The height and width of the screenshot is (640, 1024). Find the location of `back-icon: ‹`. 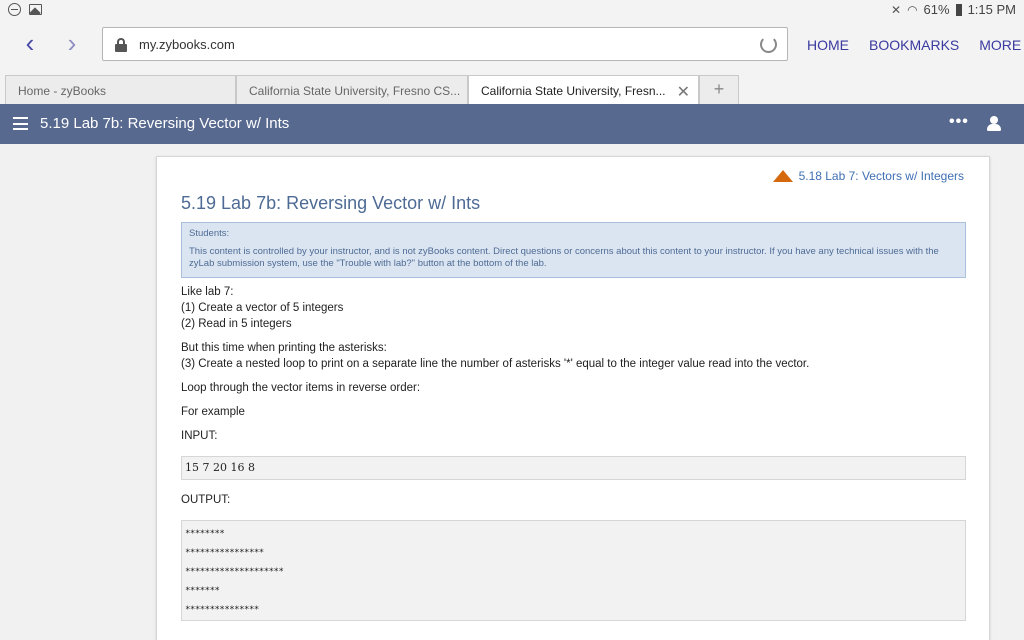

back-icon: ‹ is located at coordinates (30, 44).